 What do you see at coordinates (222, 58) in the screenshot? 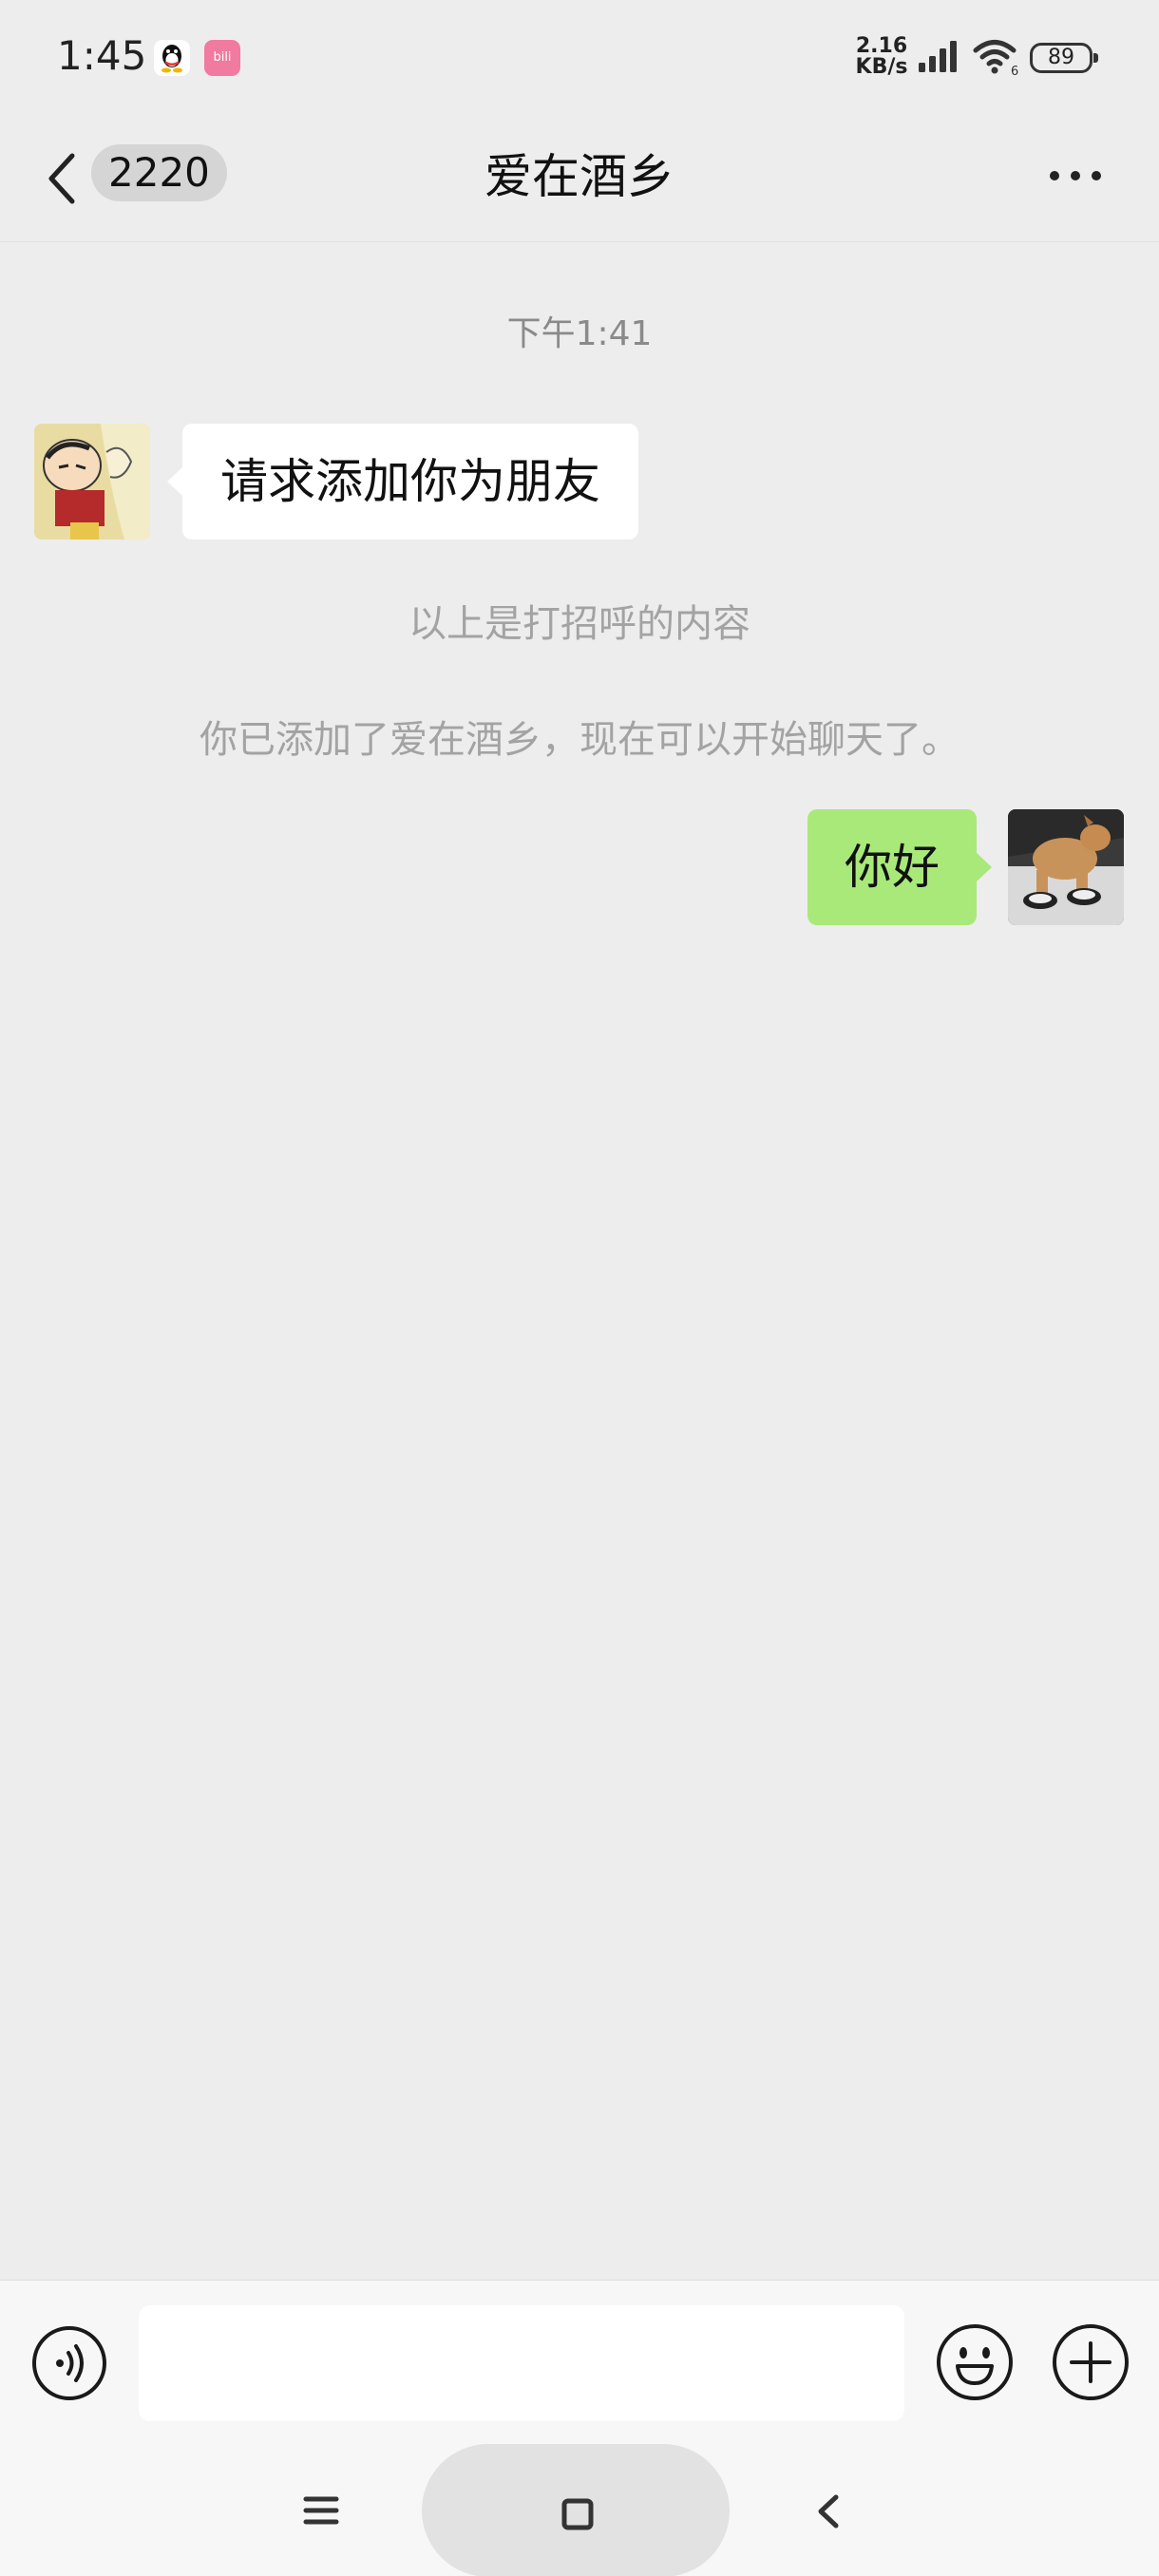
I see `bilibili-icon: bili` at bounding box center [222, 58].